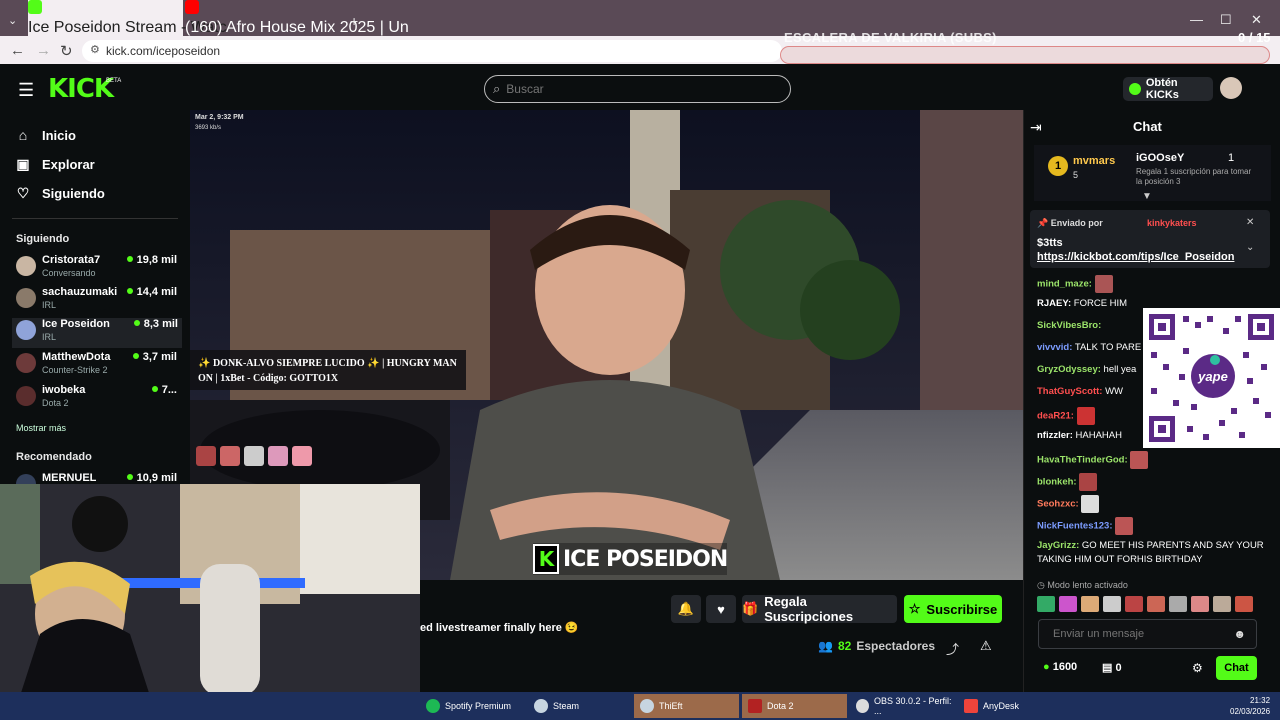 The width and height of the screenshot is (1280, 720). I want to click on taskbar-item: Steam, so click(578, 706).